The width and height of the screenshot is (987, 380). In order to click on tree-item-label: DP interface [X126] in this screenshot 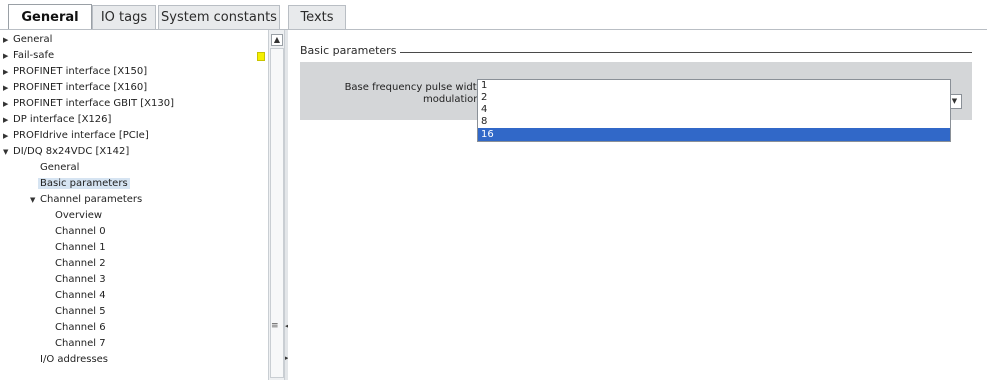, I will do `click(62, 119)`.